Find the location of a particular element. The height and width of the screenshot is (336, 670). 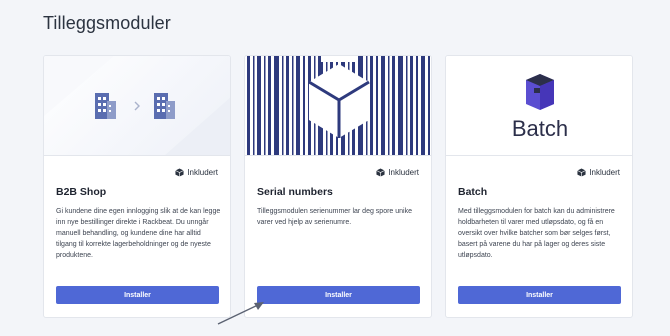

install-button-serial-numbers: Installer is located at coordinates (338, 295).